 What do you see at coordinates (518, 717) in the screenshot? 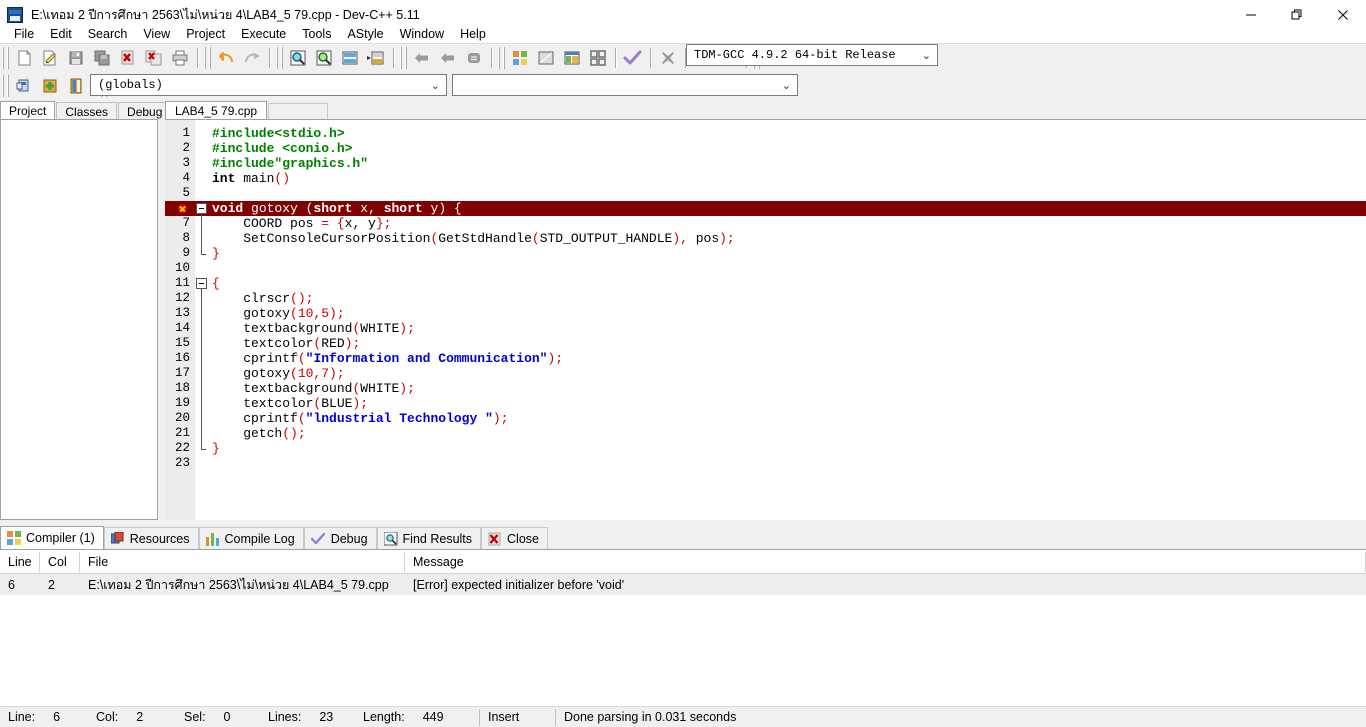
I see `status-insert-mode: Insert` at bounding box center [518, 717].